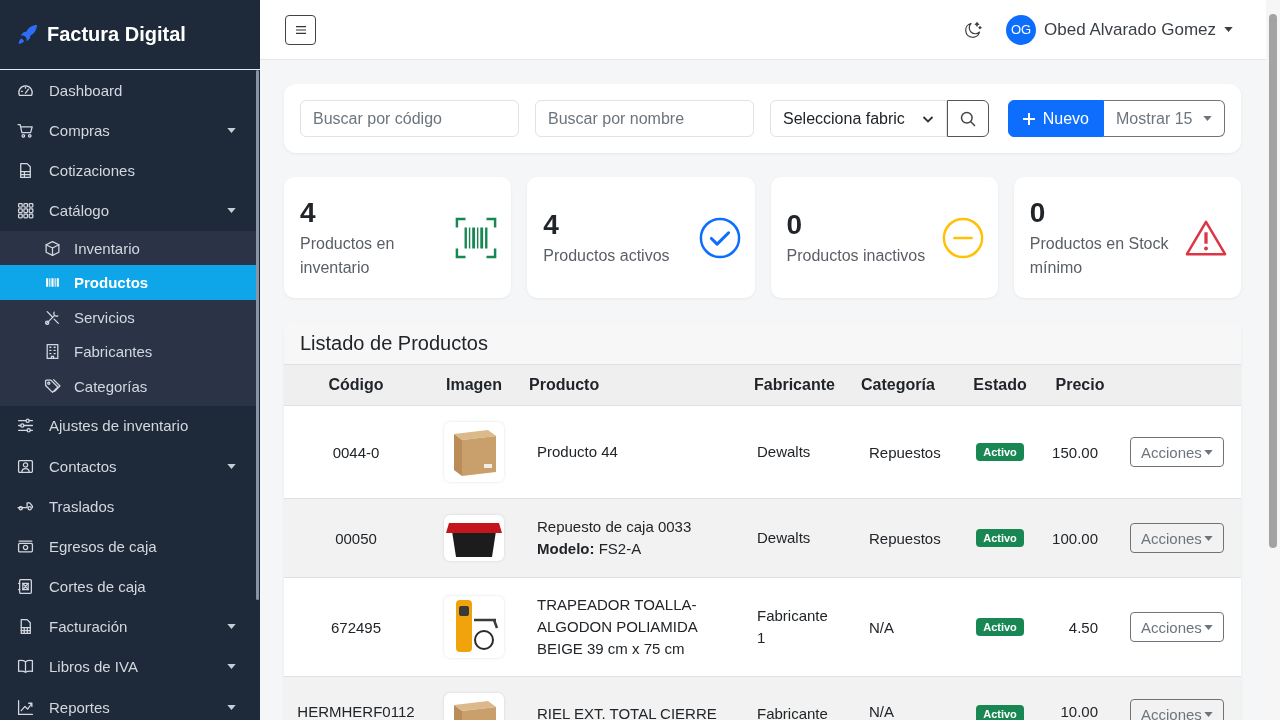 This screenshot has height=720, width=1280. I want to click on stat-label: Productos activos, so click(607, 255).